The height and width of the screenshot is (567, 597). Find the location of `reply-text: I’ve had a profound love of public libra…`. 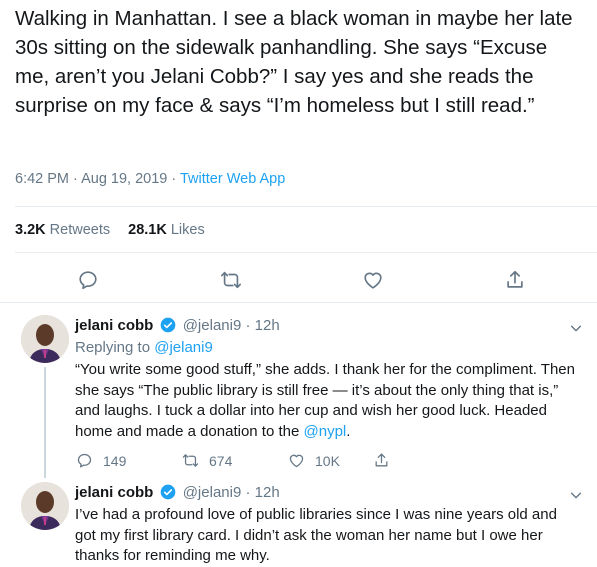

reply-text: I’ve had a profound love of public libra… is located at coordinates (316, 535).